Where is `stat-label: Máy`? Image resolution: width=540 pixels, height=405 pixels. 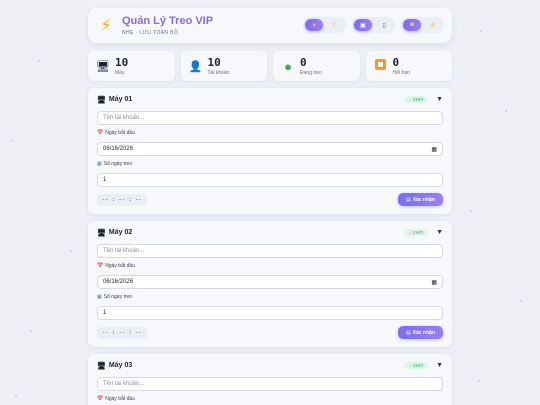
stat-label: Máy is located at coordinates (120, 72).